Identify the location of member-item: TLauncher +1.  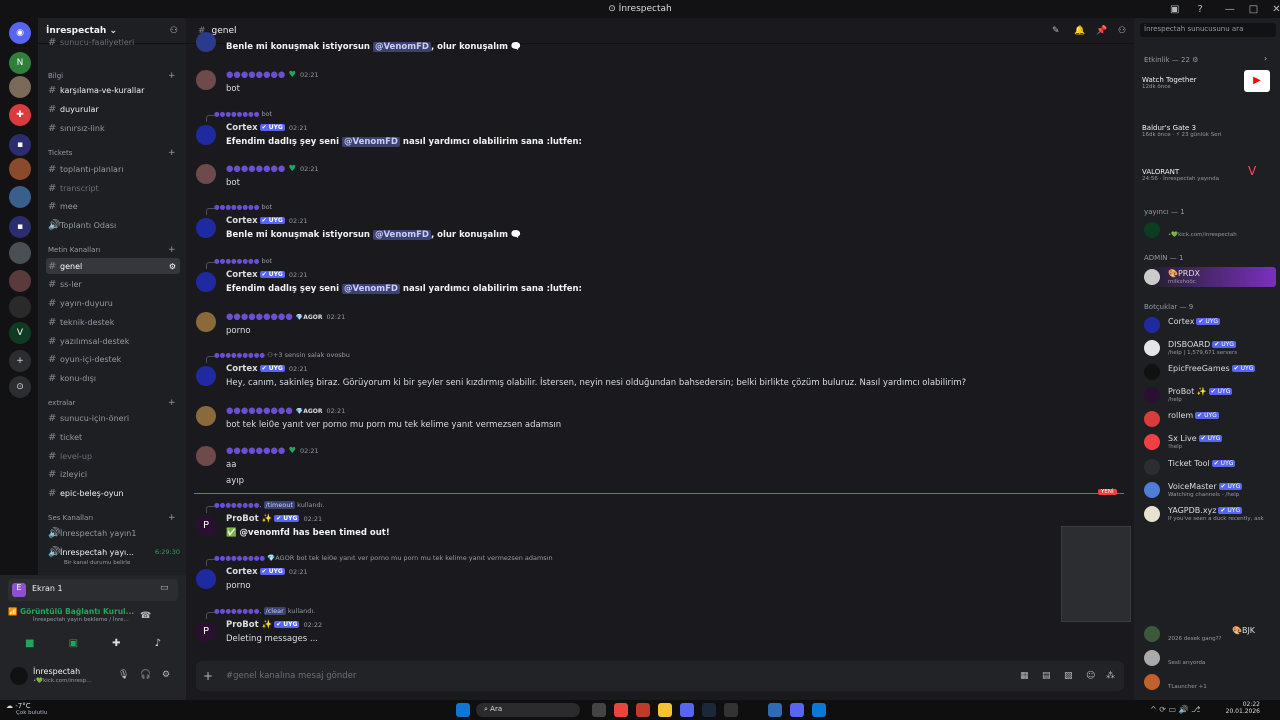
(1209, 682).